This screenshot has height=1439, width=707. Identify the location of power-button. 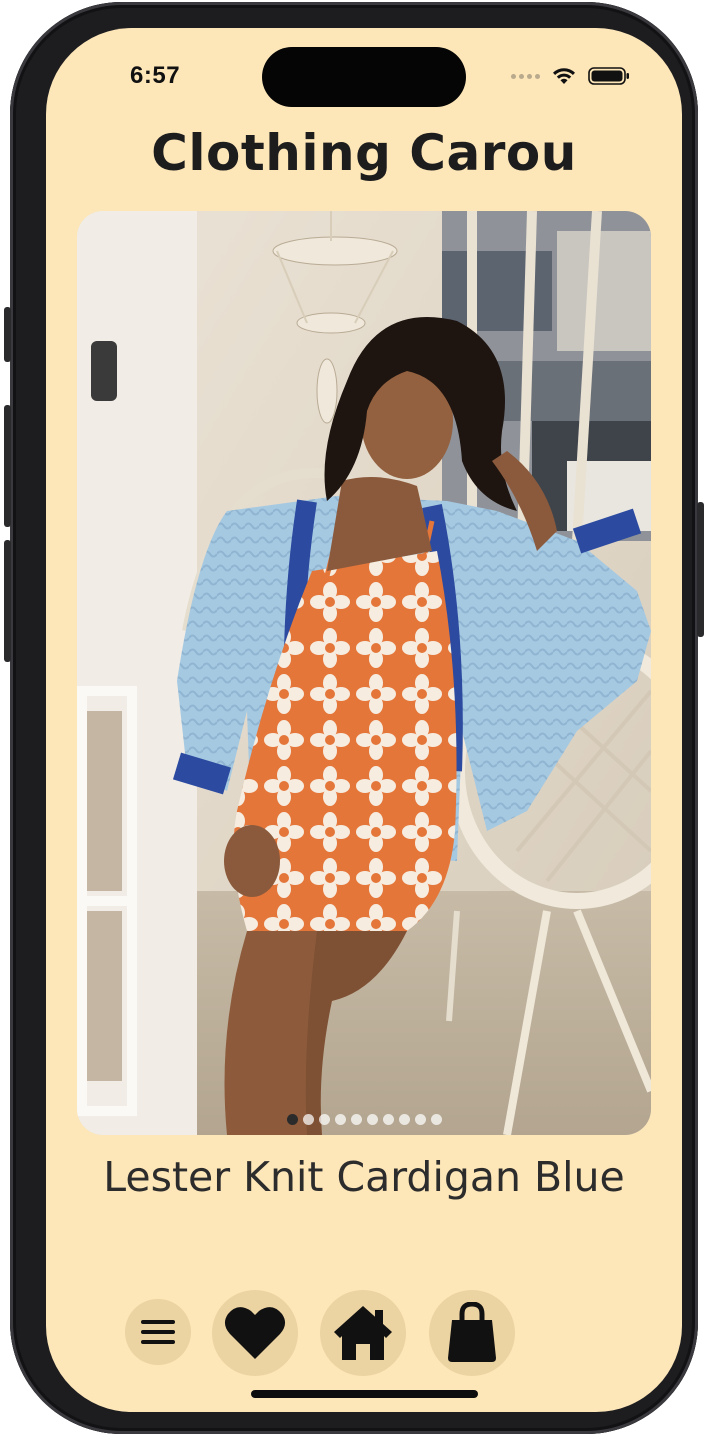
(700, 569).